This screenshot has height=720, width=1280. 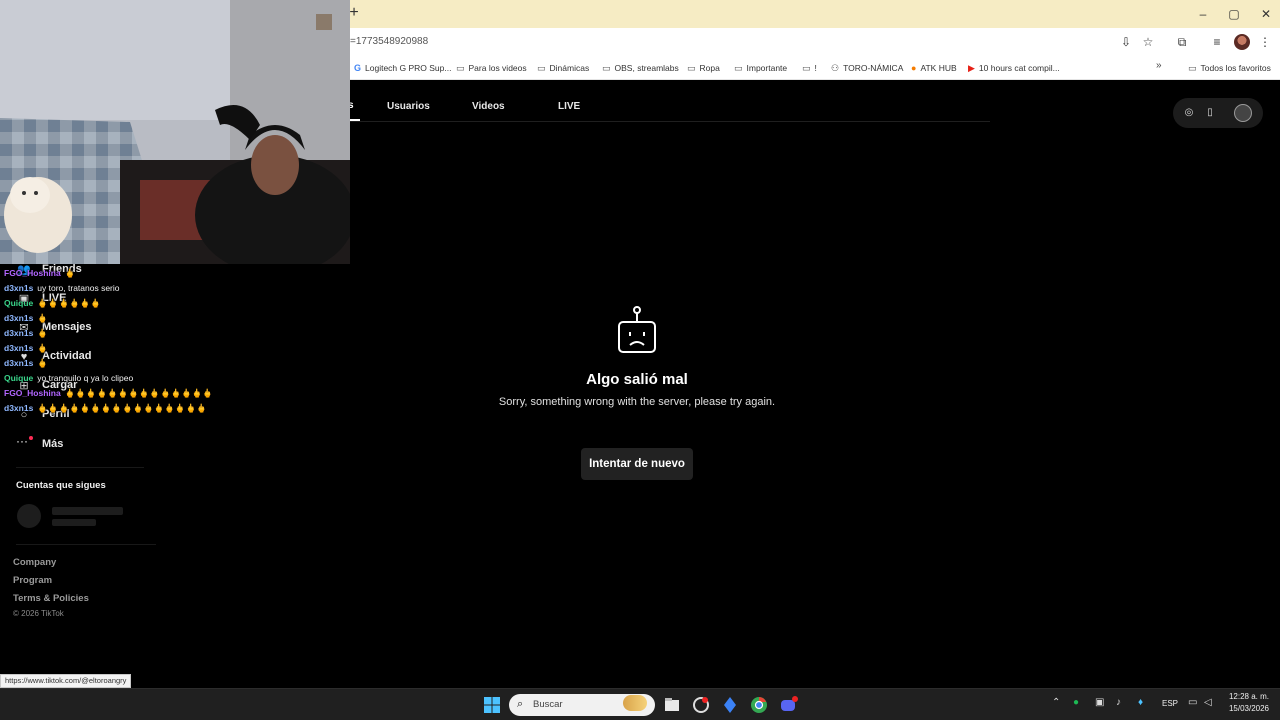 I want to click on robot-error-icon, so click(x=637, y=329).